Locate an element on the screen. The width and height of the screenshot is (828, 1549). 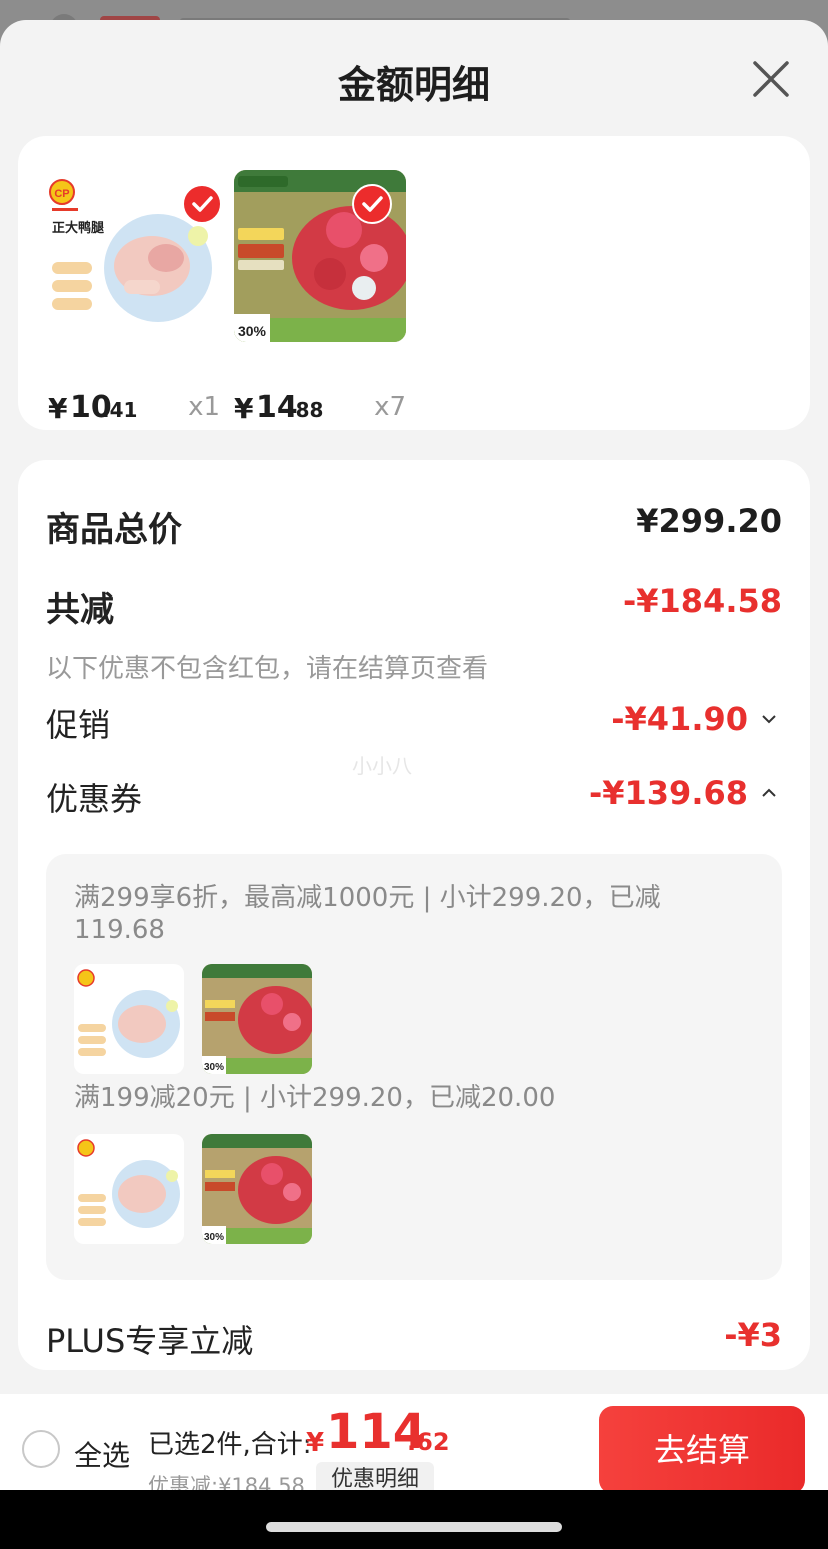
svg-text: CP is located at coordinates (61, 194).